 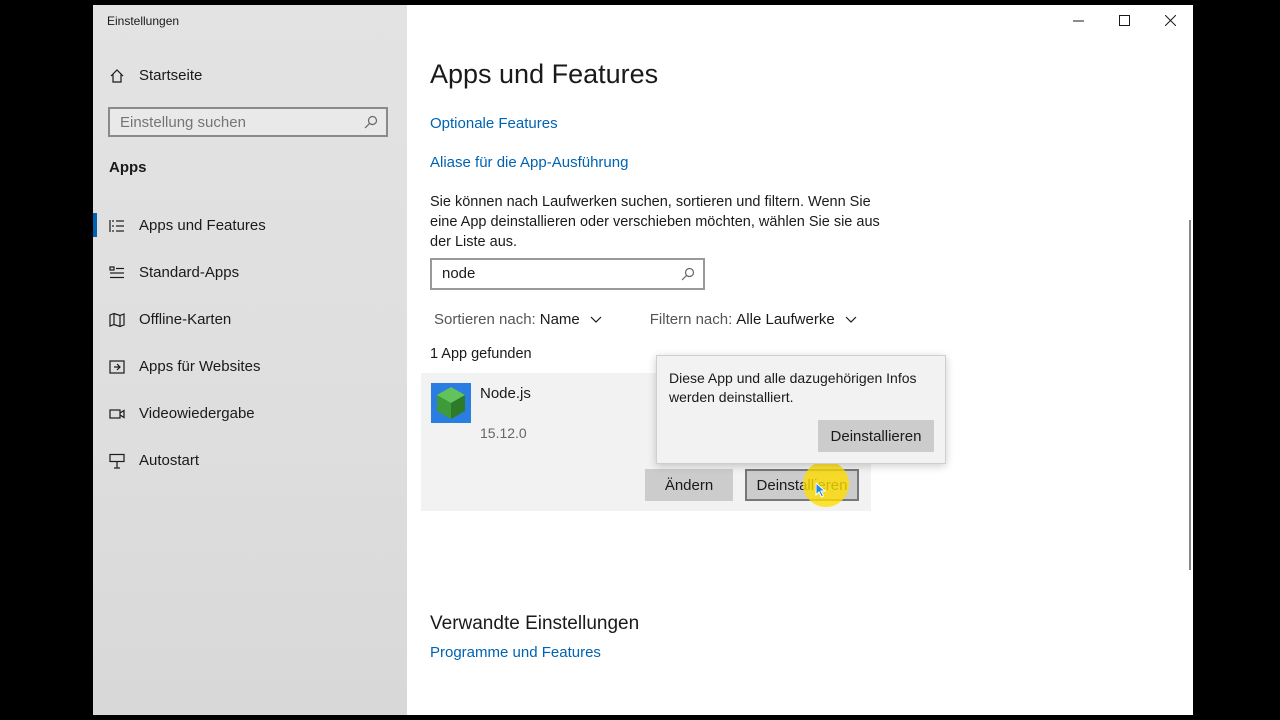 What do you see at coordinates (117, 413) in the screenshot?
I see `video-icon` at bounding box center [117, 413].